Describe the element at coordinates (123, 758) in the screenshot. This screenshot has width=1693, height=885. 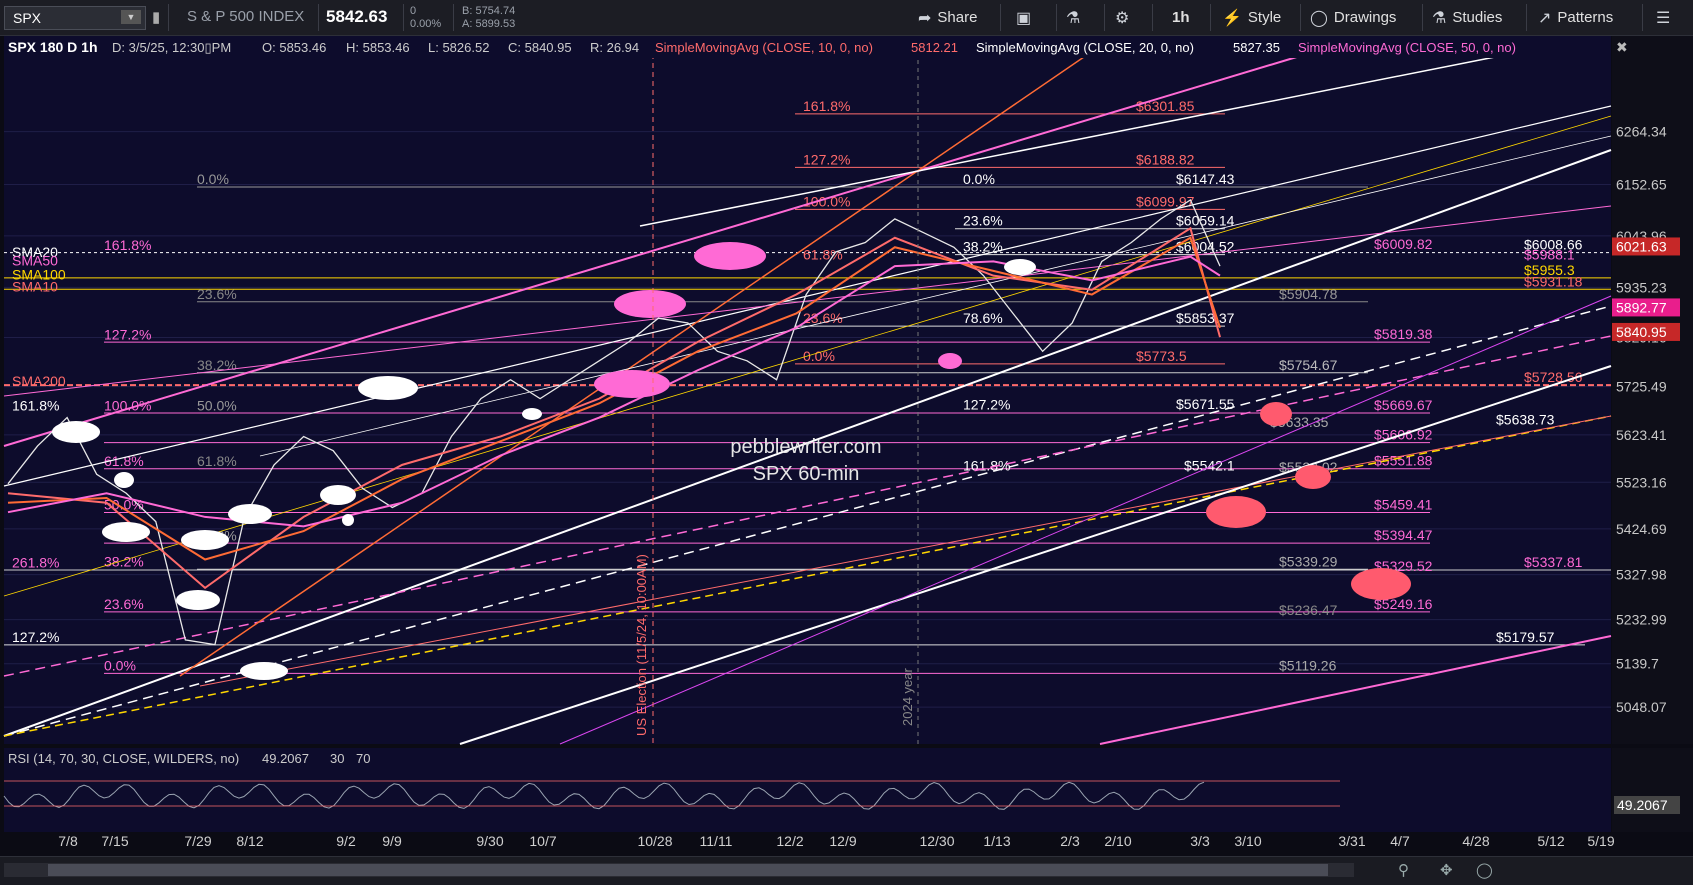
I see `rsi-label: RSI (14, 70, 30, CLOSE, WILDERS, no)` at that location.